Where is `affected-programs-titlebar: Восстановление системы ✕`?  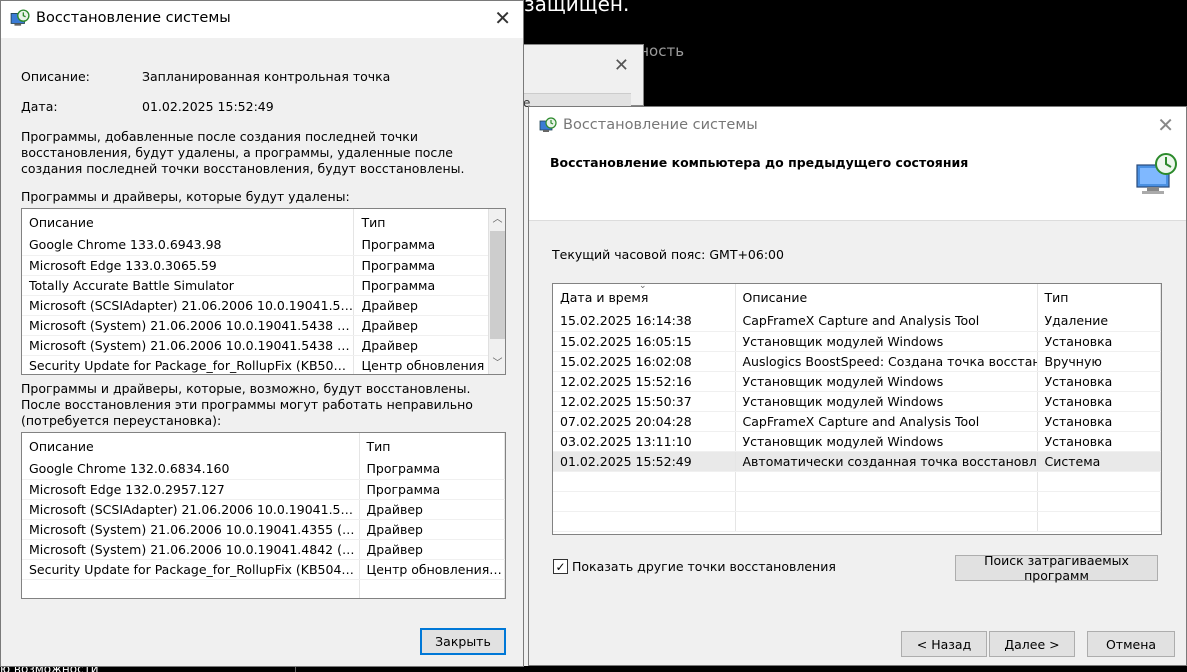
affected-programs-titlebar: Восстановление системы ✕ is located at coordinates (262, 19).